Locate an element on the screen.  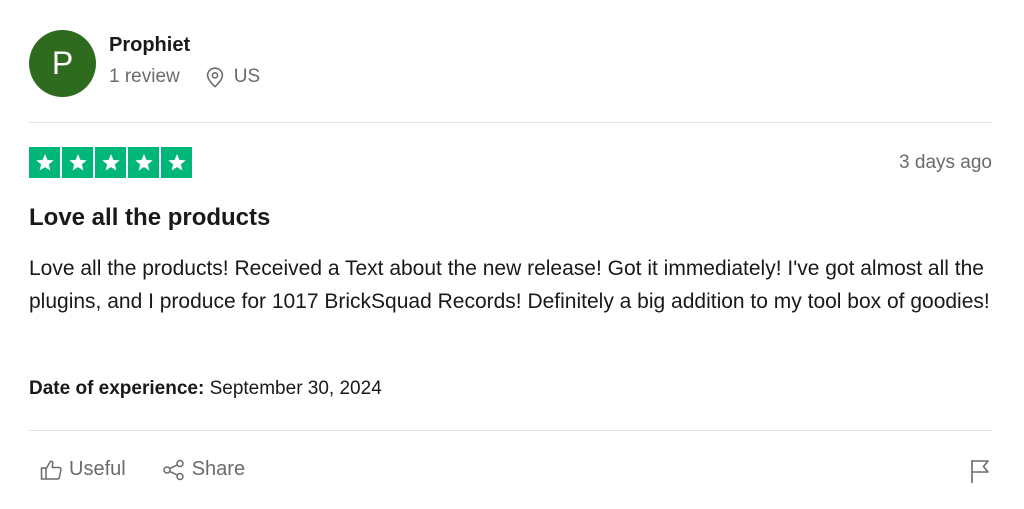
experience-label: Date of experience: is located at coordinates (117, 388).